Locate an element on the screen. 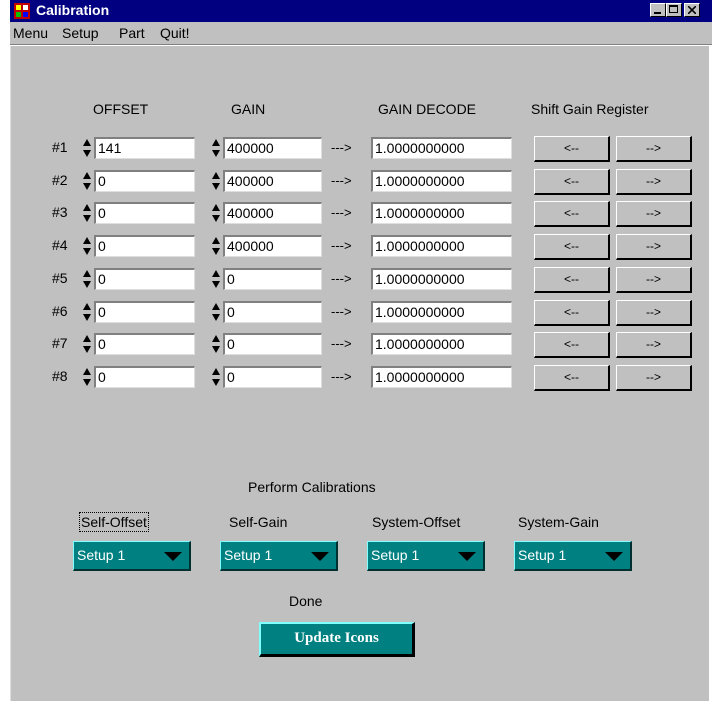  close-button is located at coordinates (692, 10).